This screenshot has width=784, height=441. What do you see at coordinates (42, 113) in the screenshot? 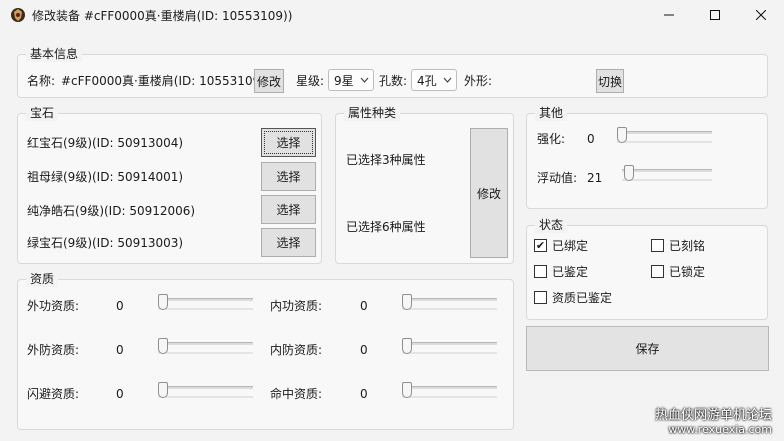
I see `gems-legend: 宝石` at bounding box center [42, 113].